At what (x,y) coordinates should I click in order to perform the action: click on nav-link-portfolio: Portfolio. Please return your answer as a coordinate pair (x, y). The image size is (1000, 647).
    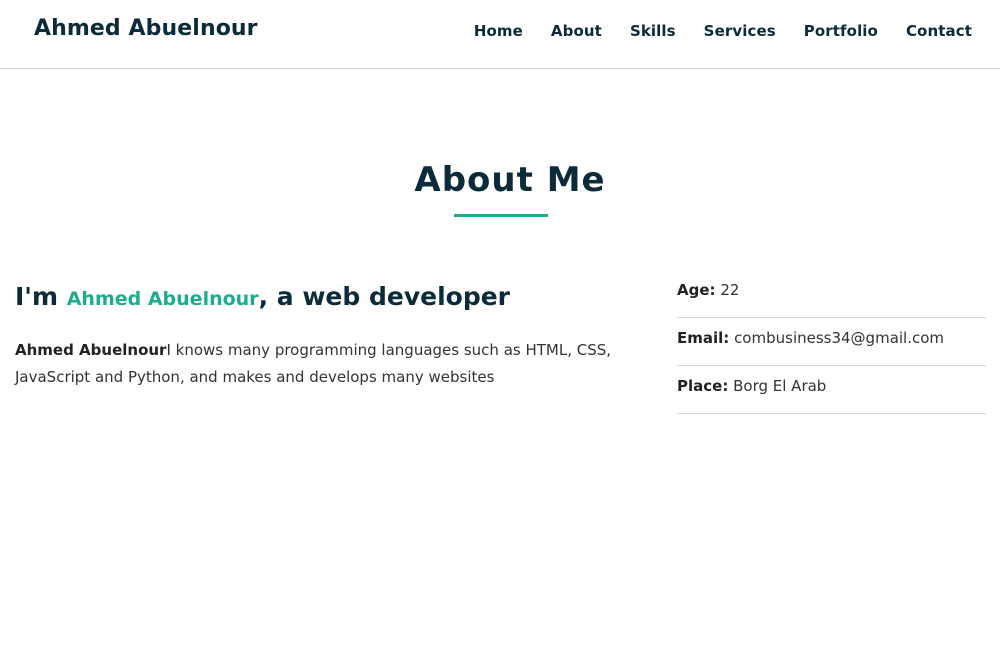
    Looking at the image, I should click on (841, 31).